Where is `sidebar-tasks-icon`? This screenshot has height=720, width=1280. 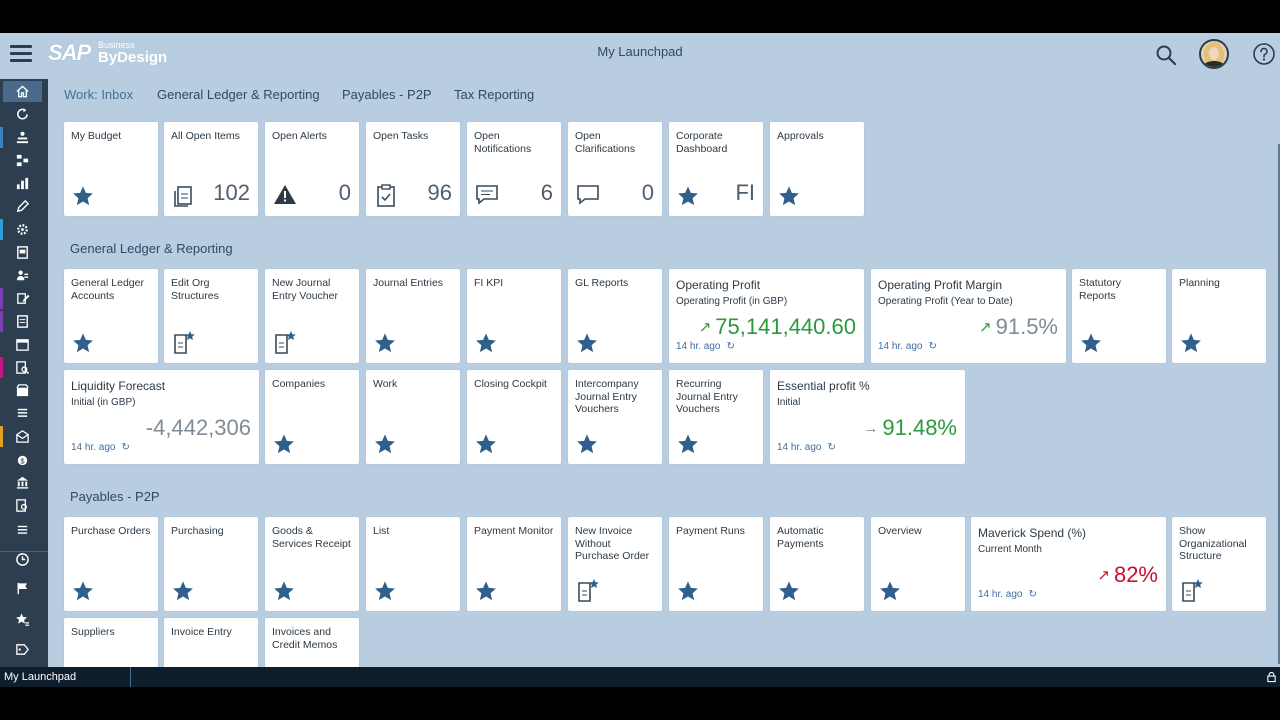
sidebar-tasks-icon is located at coordinates (22, 530).